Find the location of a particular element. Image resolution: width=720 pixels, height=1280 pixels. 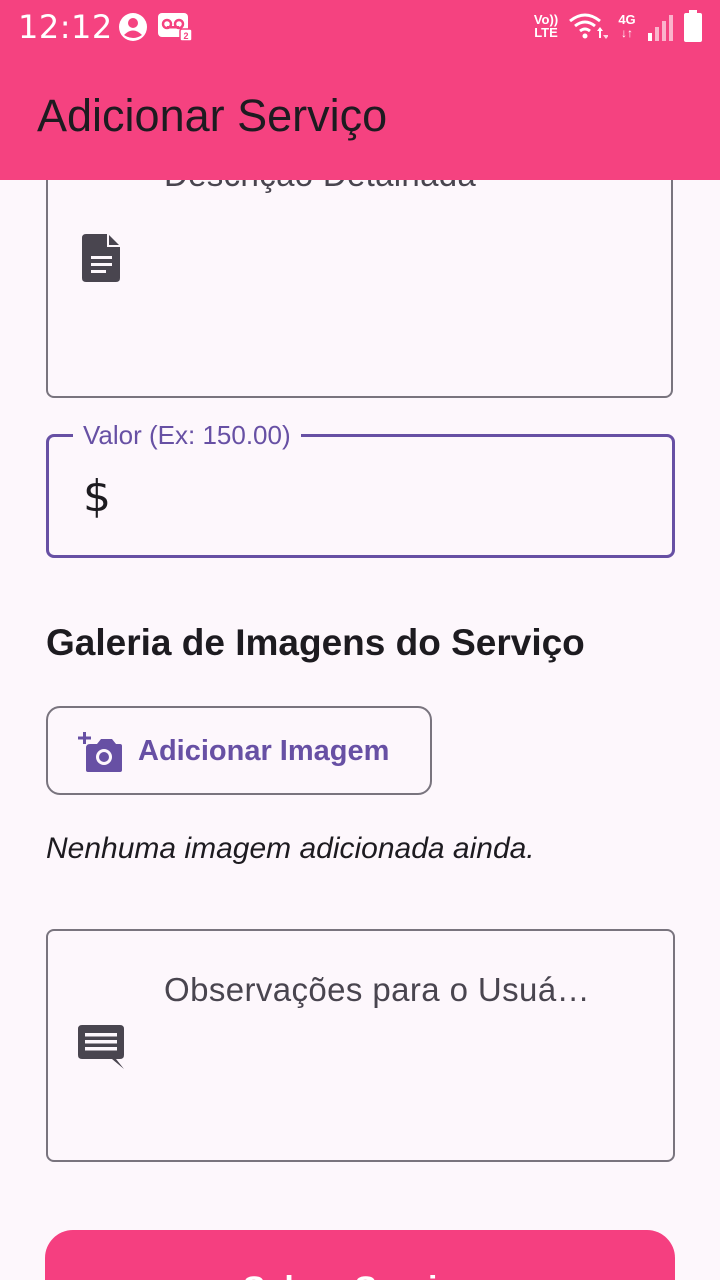

document-icon is located at coordinates (101, 258).